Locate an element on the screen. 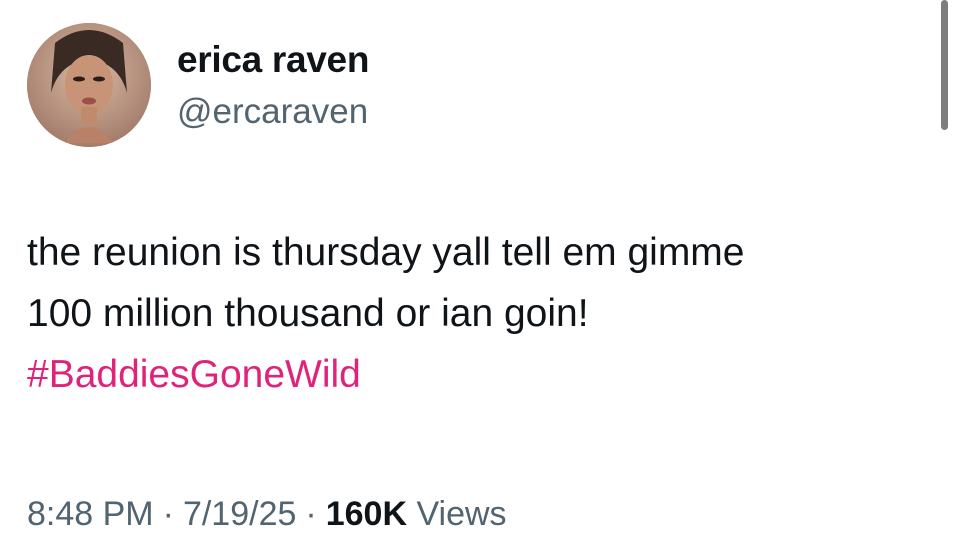 The image size is (960, 558). views-label: Views is located at coordinates (461, 514).